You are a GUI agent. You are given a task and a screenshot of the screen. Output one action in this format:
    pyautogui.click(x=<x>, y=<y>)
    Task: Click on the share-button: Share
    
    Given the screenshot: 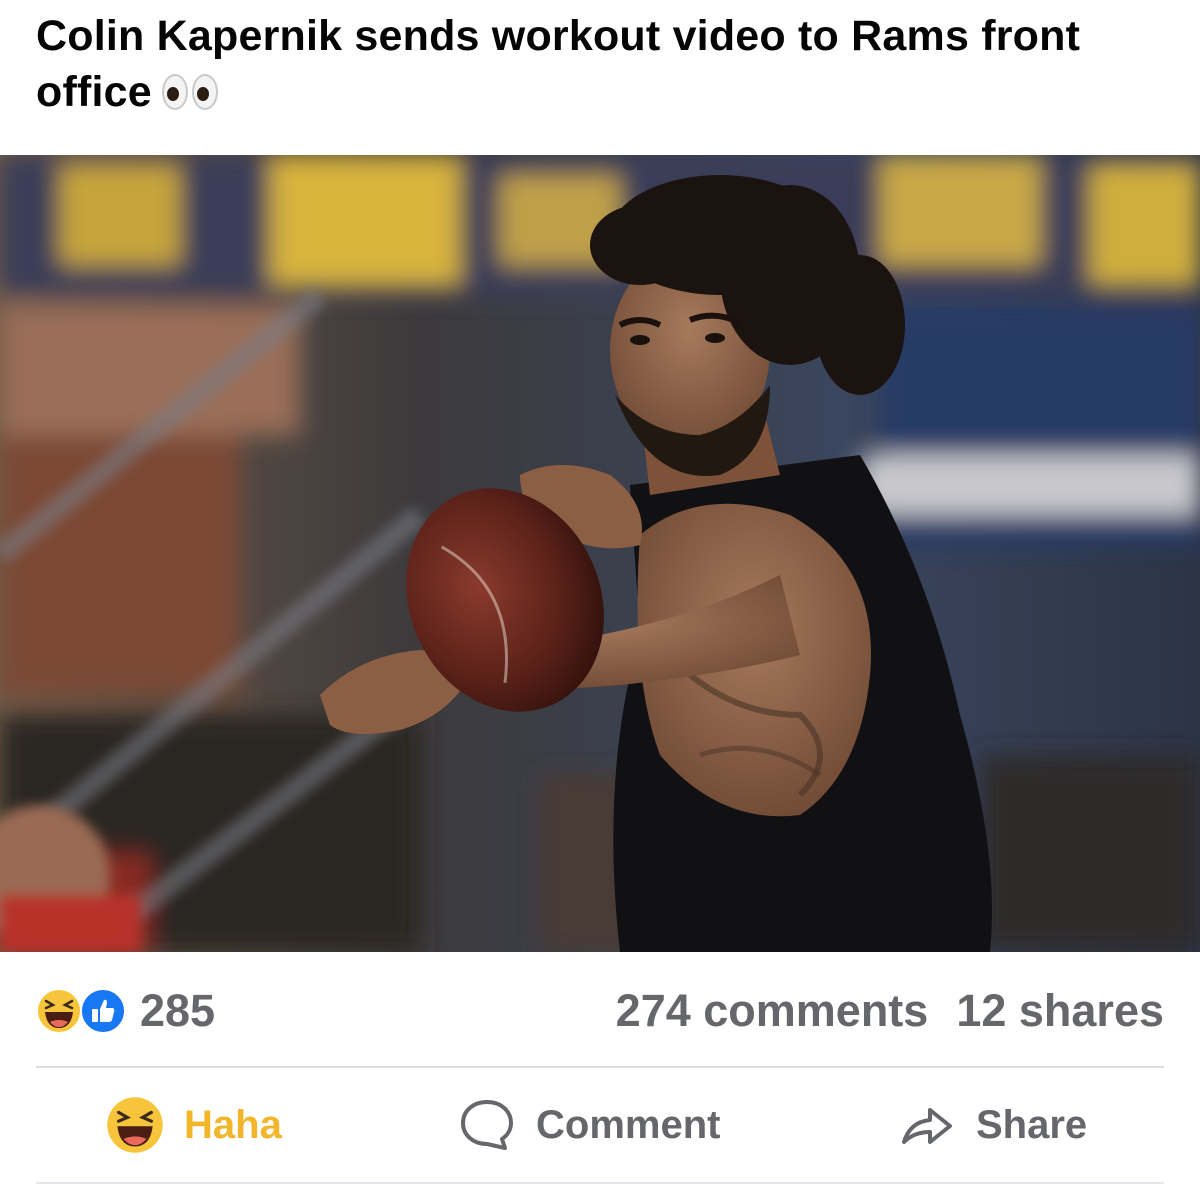 What is the action you would take?
    pyautogui.click(x=992, y=1125)
    